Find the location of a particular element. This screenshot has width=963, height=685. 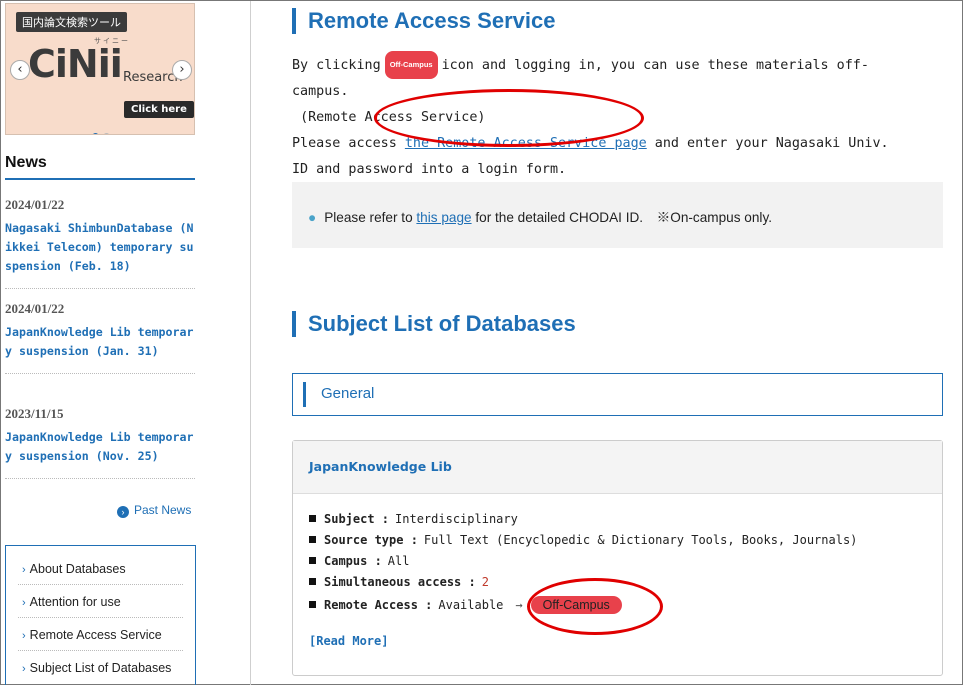

click-here-button: Click here is located at coordinates (159, 109).